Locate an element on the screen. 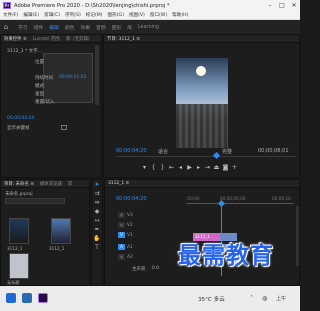  workspace-assembly: 组件 is located at coordinates (39, 27).